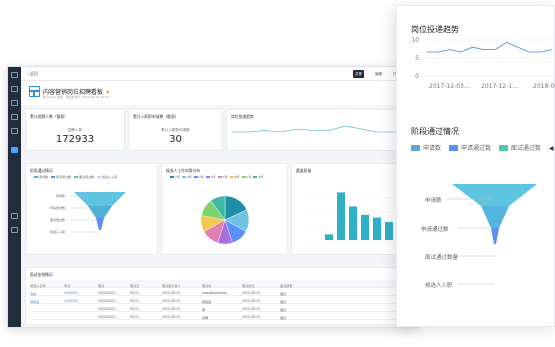 The width and height of the screenshot is (555, 347). What do you see at coordinates (213, 177) in the screenshot?
I see `legend-item: 4年` at bounding box center [213, 177].